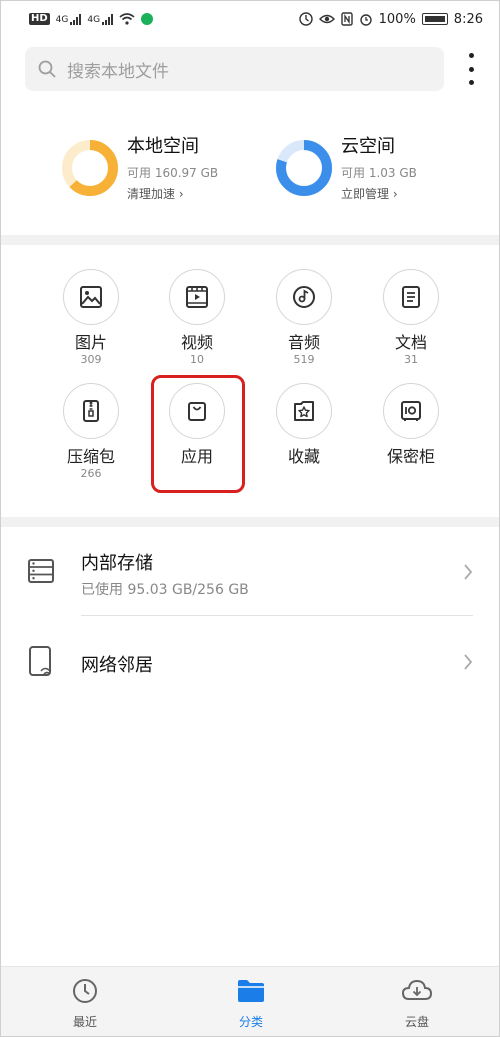  Describe the element at coordinates (304, 297) in the screenshot. I see `audio-icon` at that location.